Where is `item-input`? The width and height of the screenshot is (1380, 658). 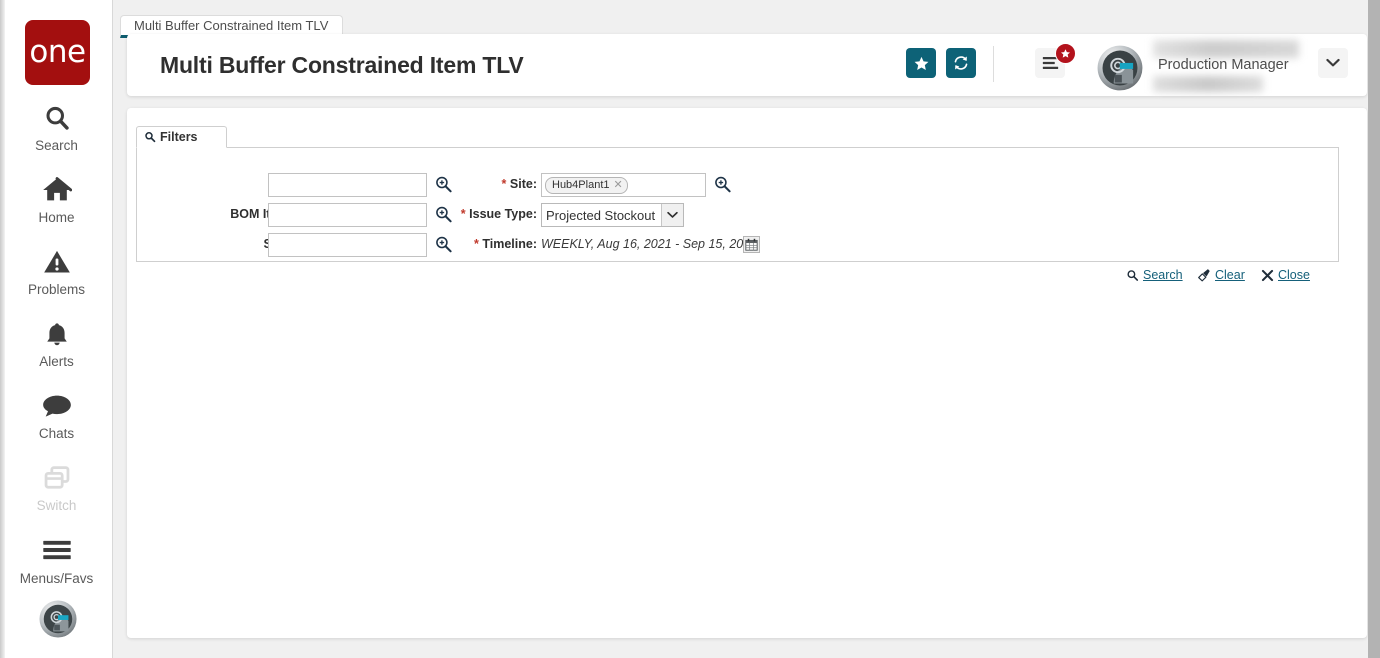
item-input is located at coordinates (347, 185).